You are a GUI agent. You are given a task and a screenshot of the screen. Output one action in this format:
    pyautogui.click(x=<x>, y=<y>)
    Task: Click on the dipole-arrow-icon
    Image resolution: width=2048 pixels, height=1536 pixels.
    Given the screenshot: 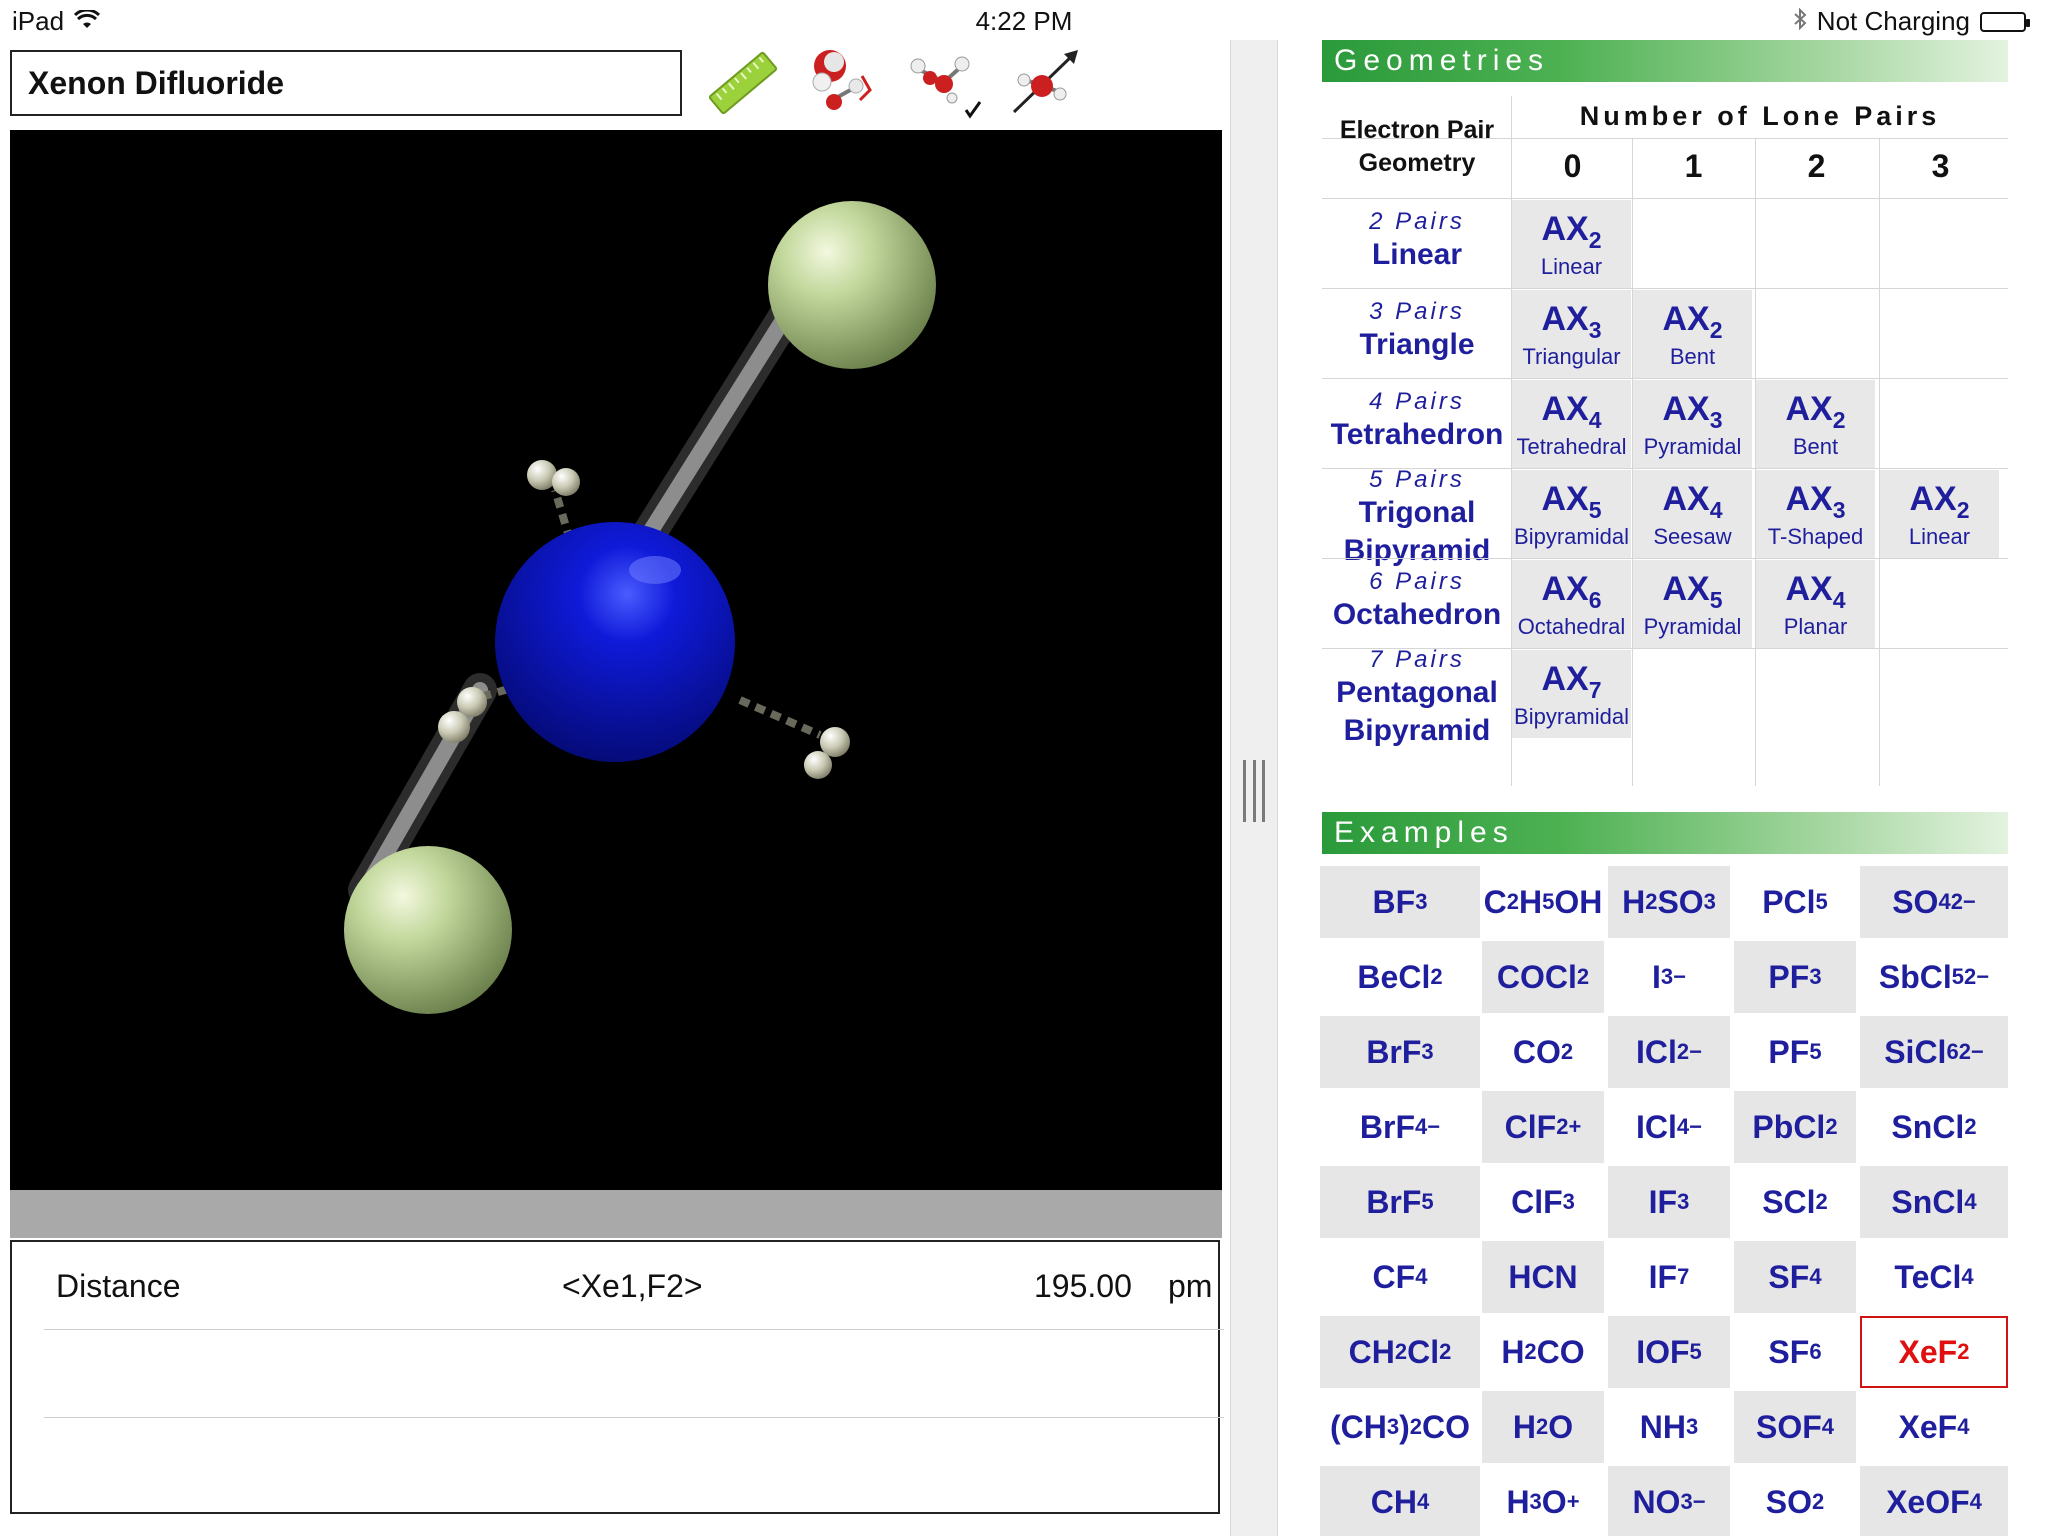 What is the action you would take?
    pyautogui.click(x=1045, y=82)
    